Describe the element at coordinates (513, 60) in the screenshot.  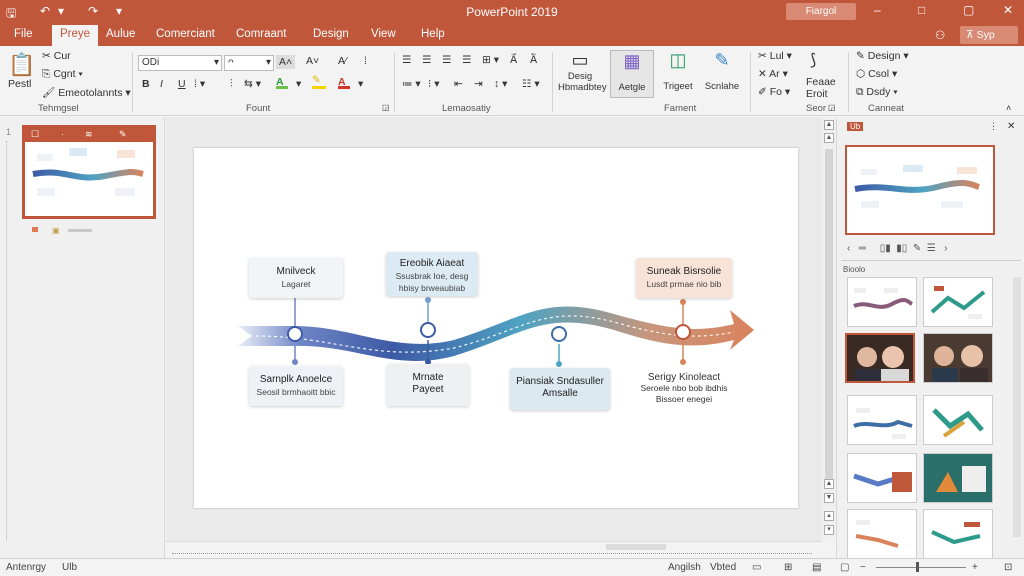
I see `text-direction-button: A⃗` at that location.